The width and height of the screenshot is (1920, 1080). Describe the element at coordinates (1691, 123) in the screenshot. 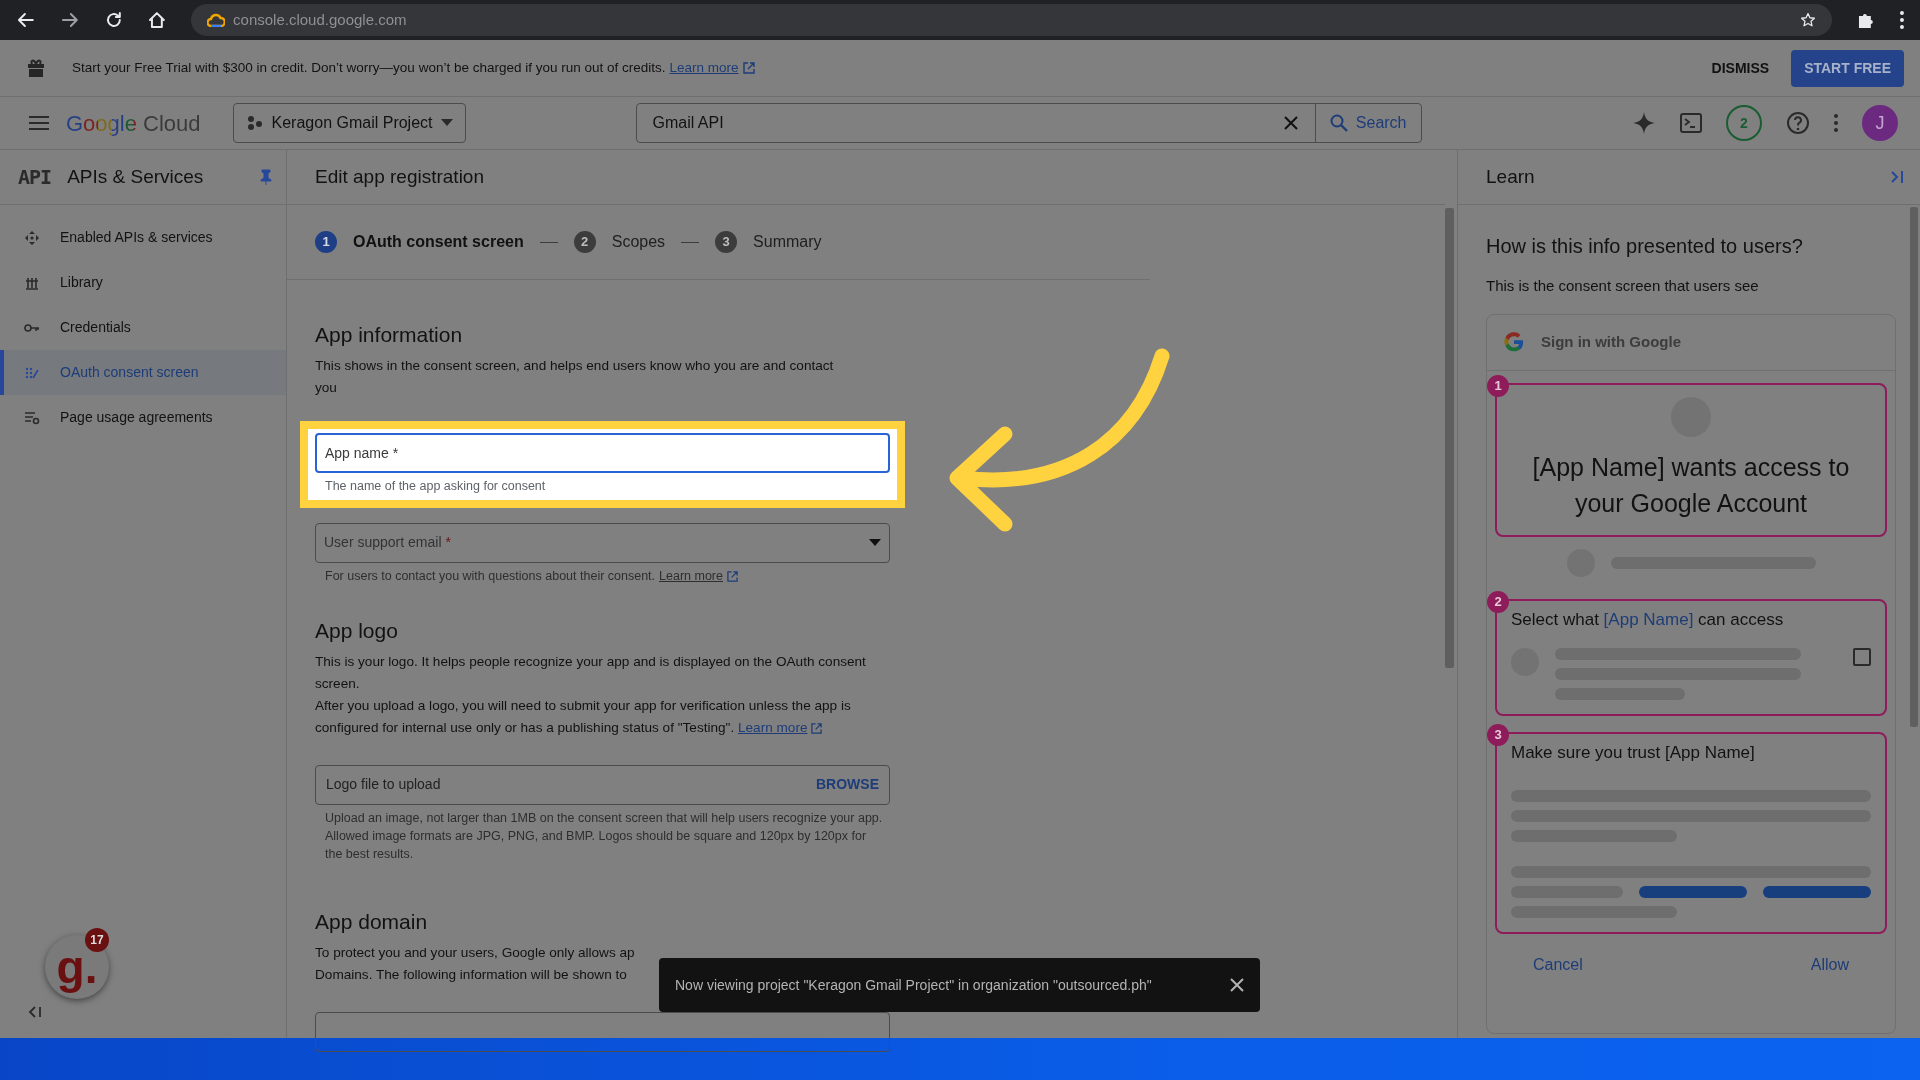

I see `terminal-icon` at that location.